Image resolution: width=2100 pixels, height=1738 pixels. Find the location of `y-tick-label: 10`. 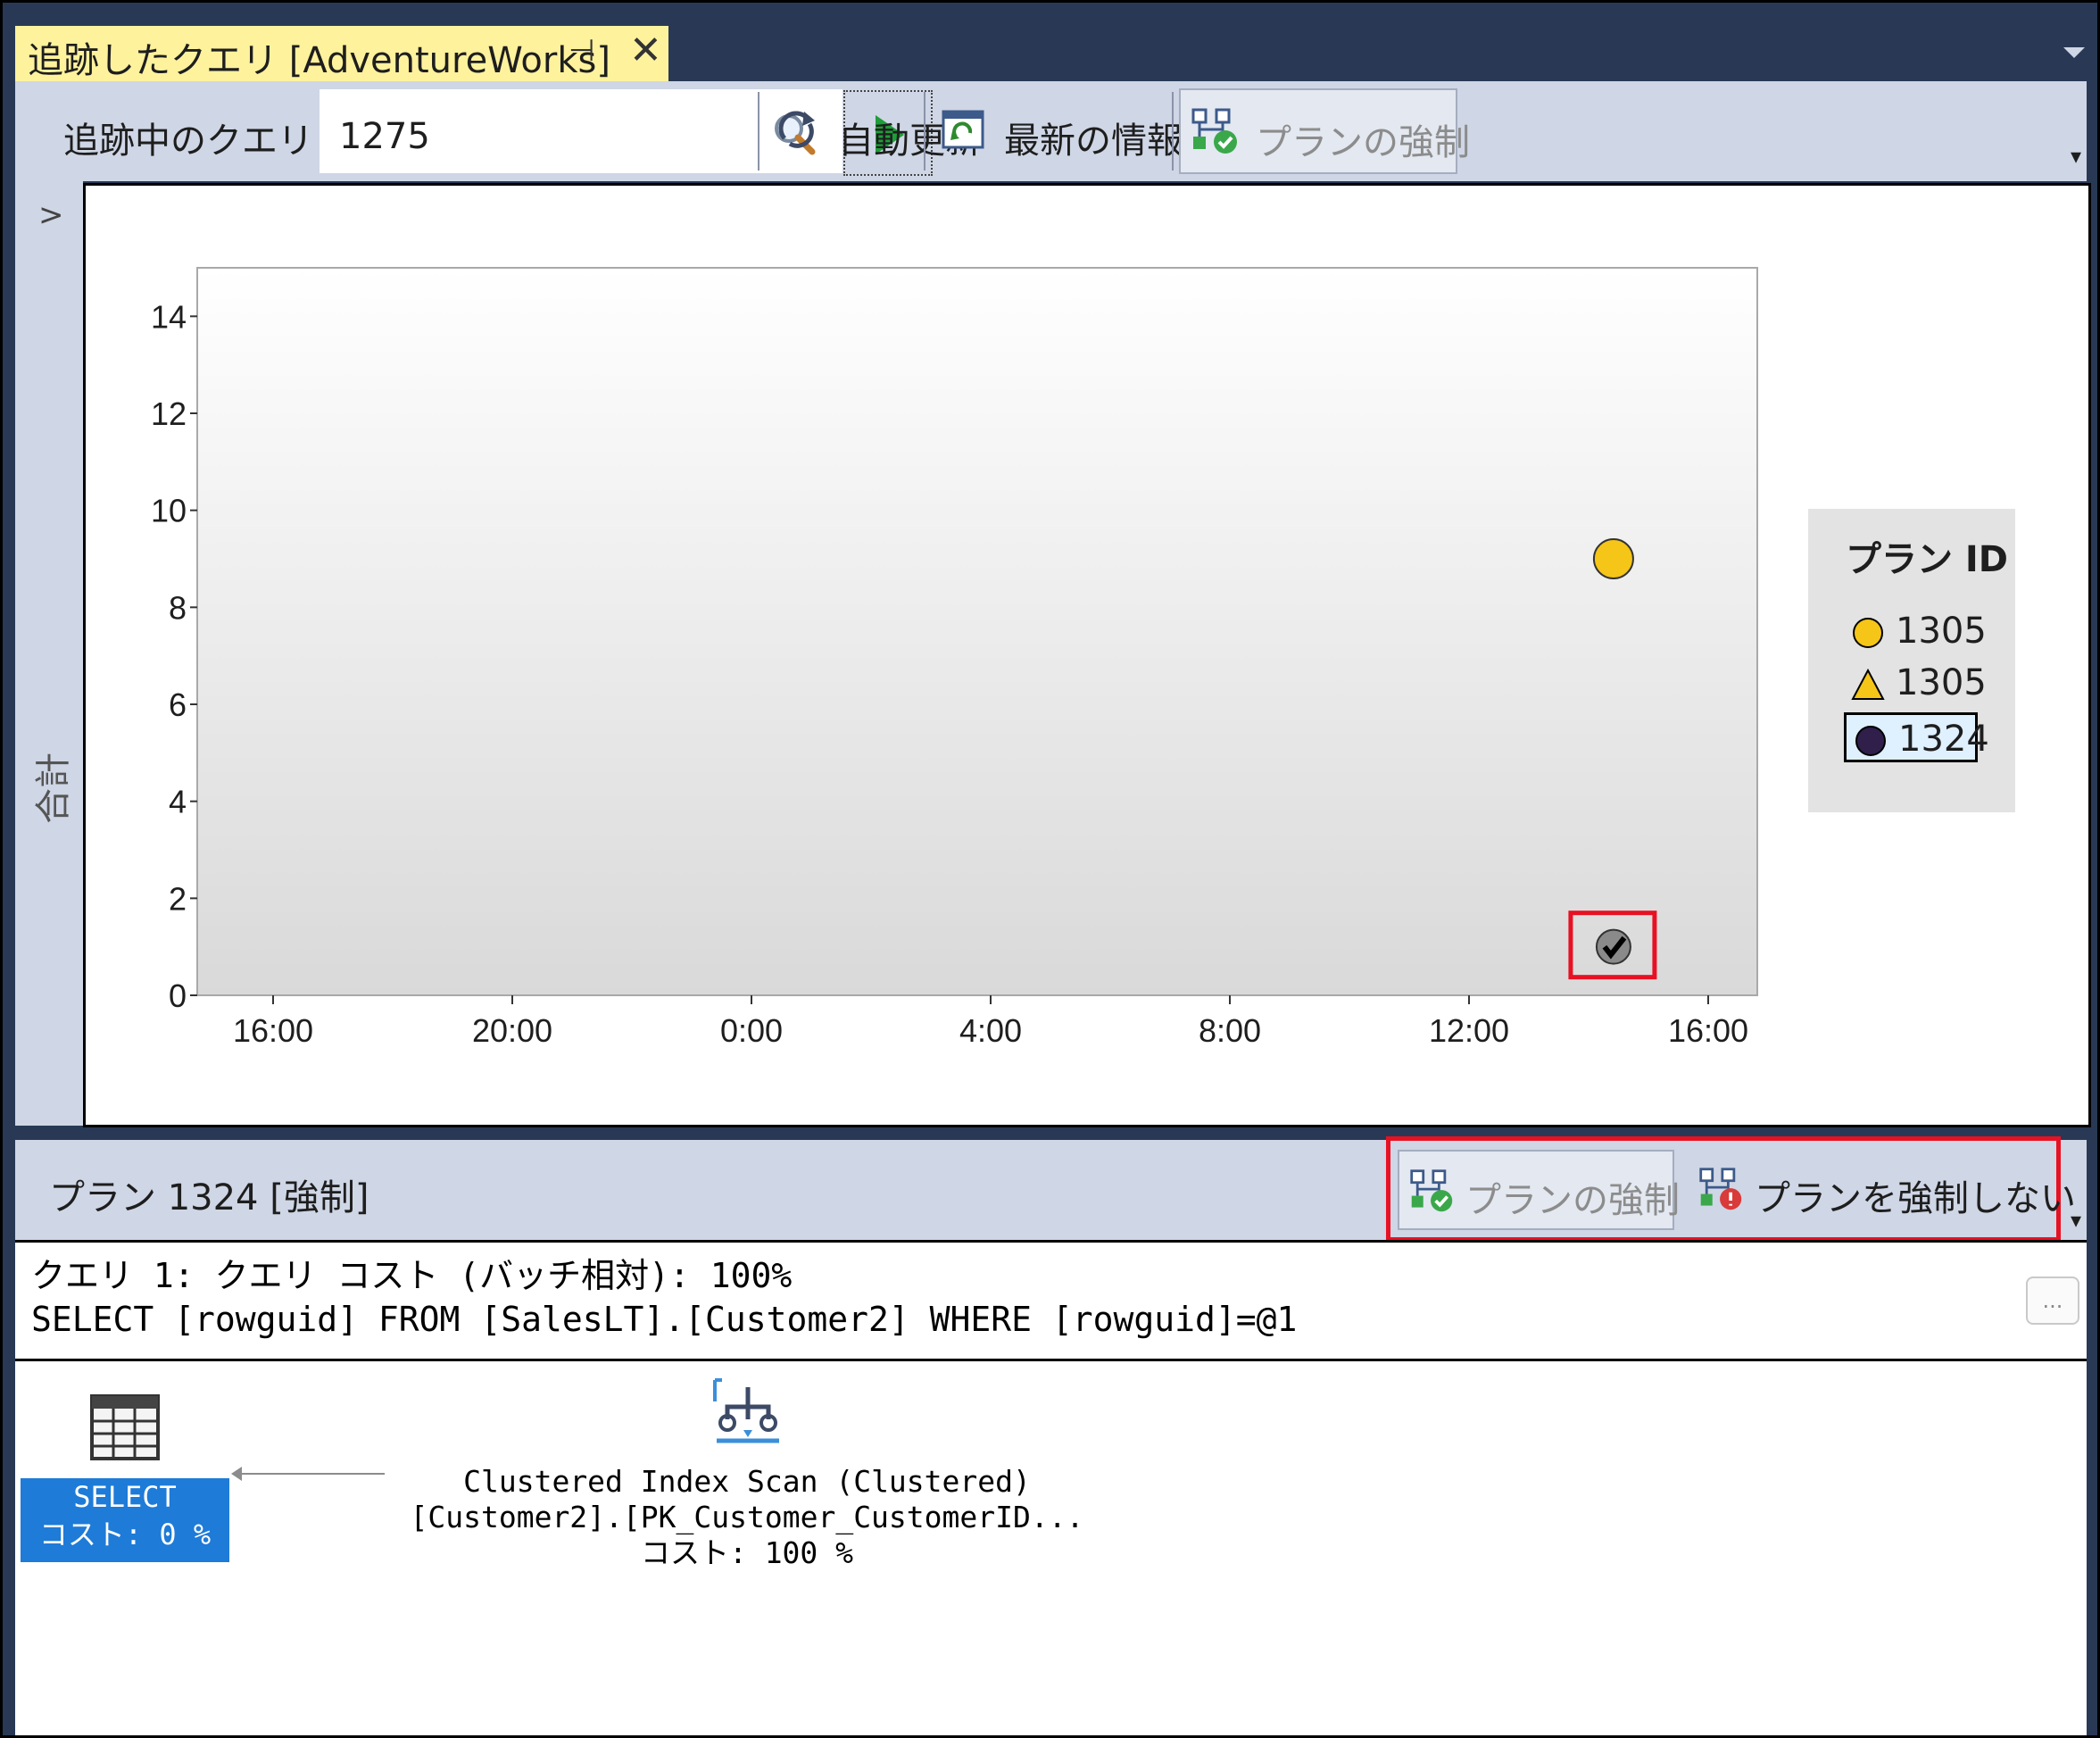

y-tick-label: 10 is located at coordinates (169, 511).